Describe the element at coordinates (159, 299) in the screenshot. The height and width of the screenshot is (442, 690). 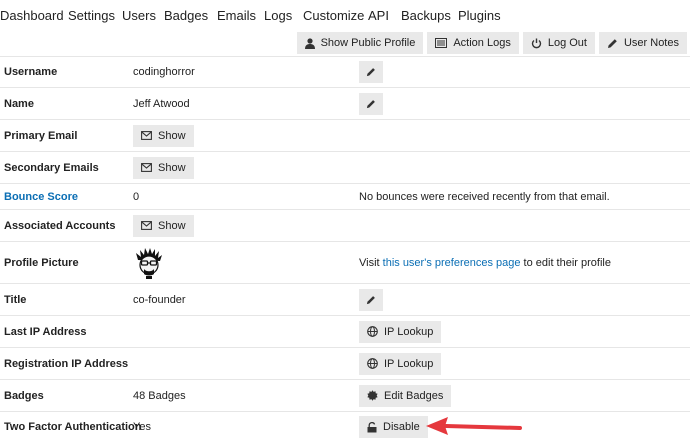
I see `title-value: co-founder` at that location.